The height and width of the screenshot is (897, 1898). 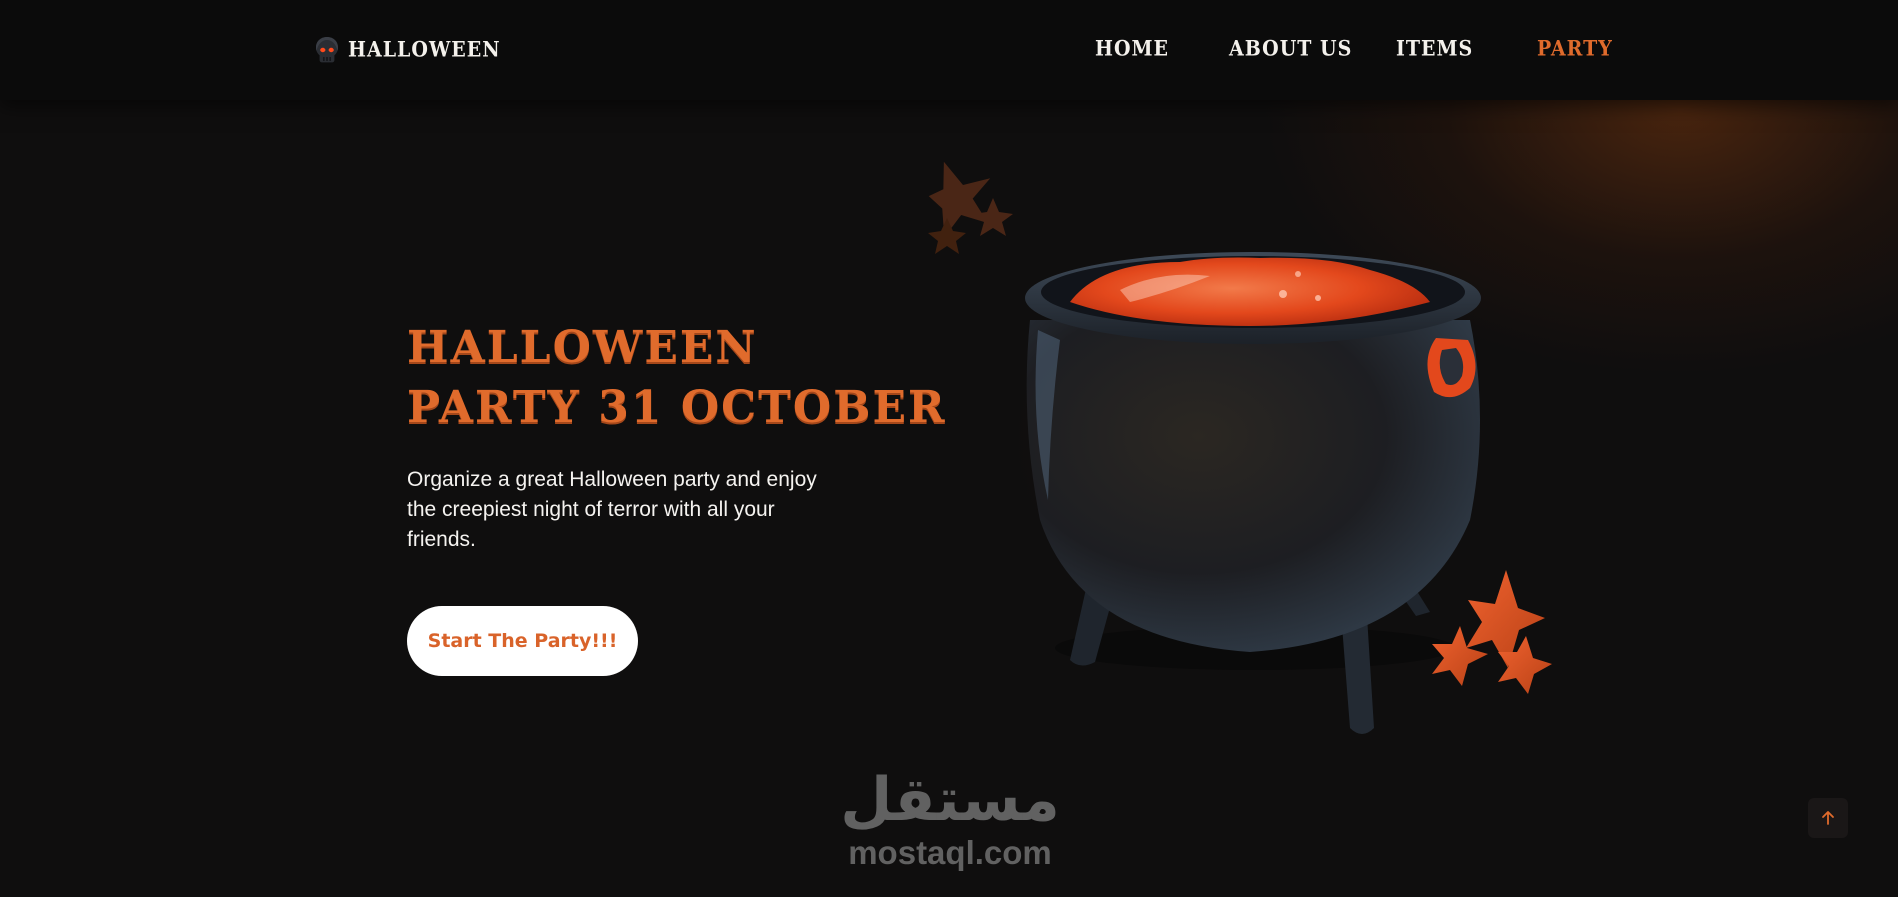 I want to click on hero-title-line-2: PARTY 31 OCTOBER, so click(x=677, y=407).